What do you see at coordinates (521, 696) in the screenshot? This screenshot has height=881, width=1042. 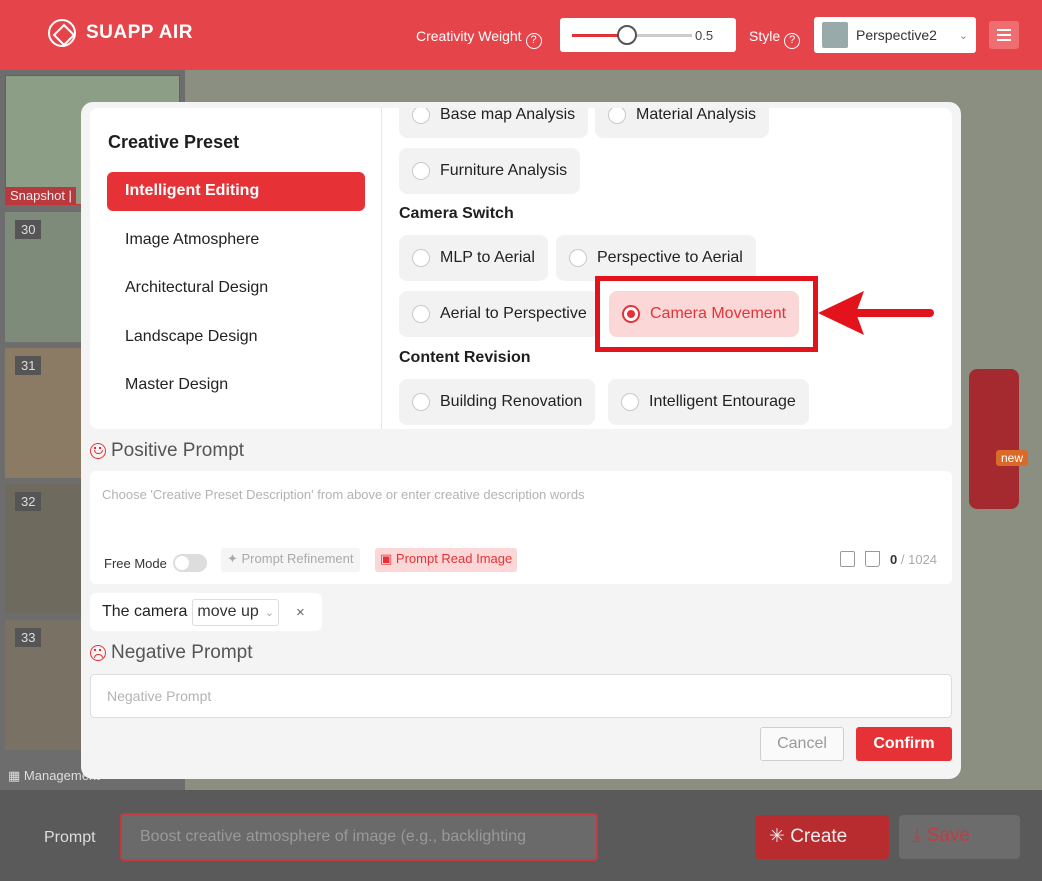 I see `negative-prompt-input: Negative Prompt` at bounding box center [521, 696].